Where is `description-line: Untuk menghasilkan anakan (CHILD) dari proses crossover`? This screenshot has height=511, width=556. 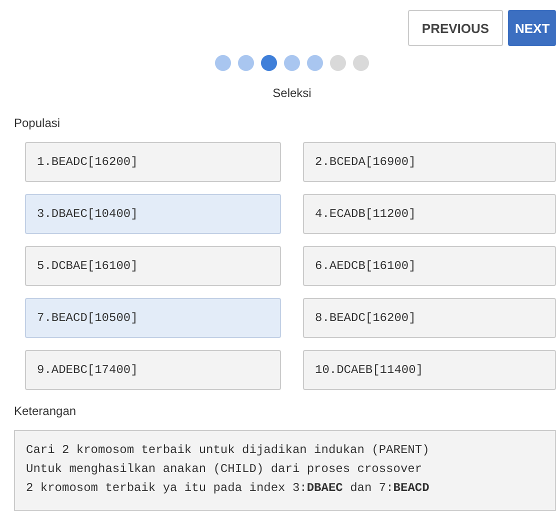
description-line: Untuk menghasilkan anakan (CHILD) dari proses crossover is located at coordinates (224, 469).